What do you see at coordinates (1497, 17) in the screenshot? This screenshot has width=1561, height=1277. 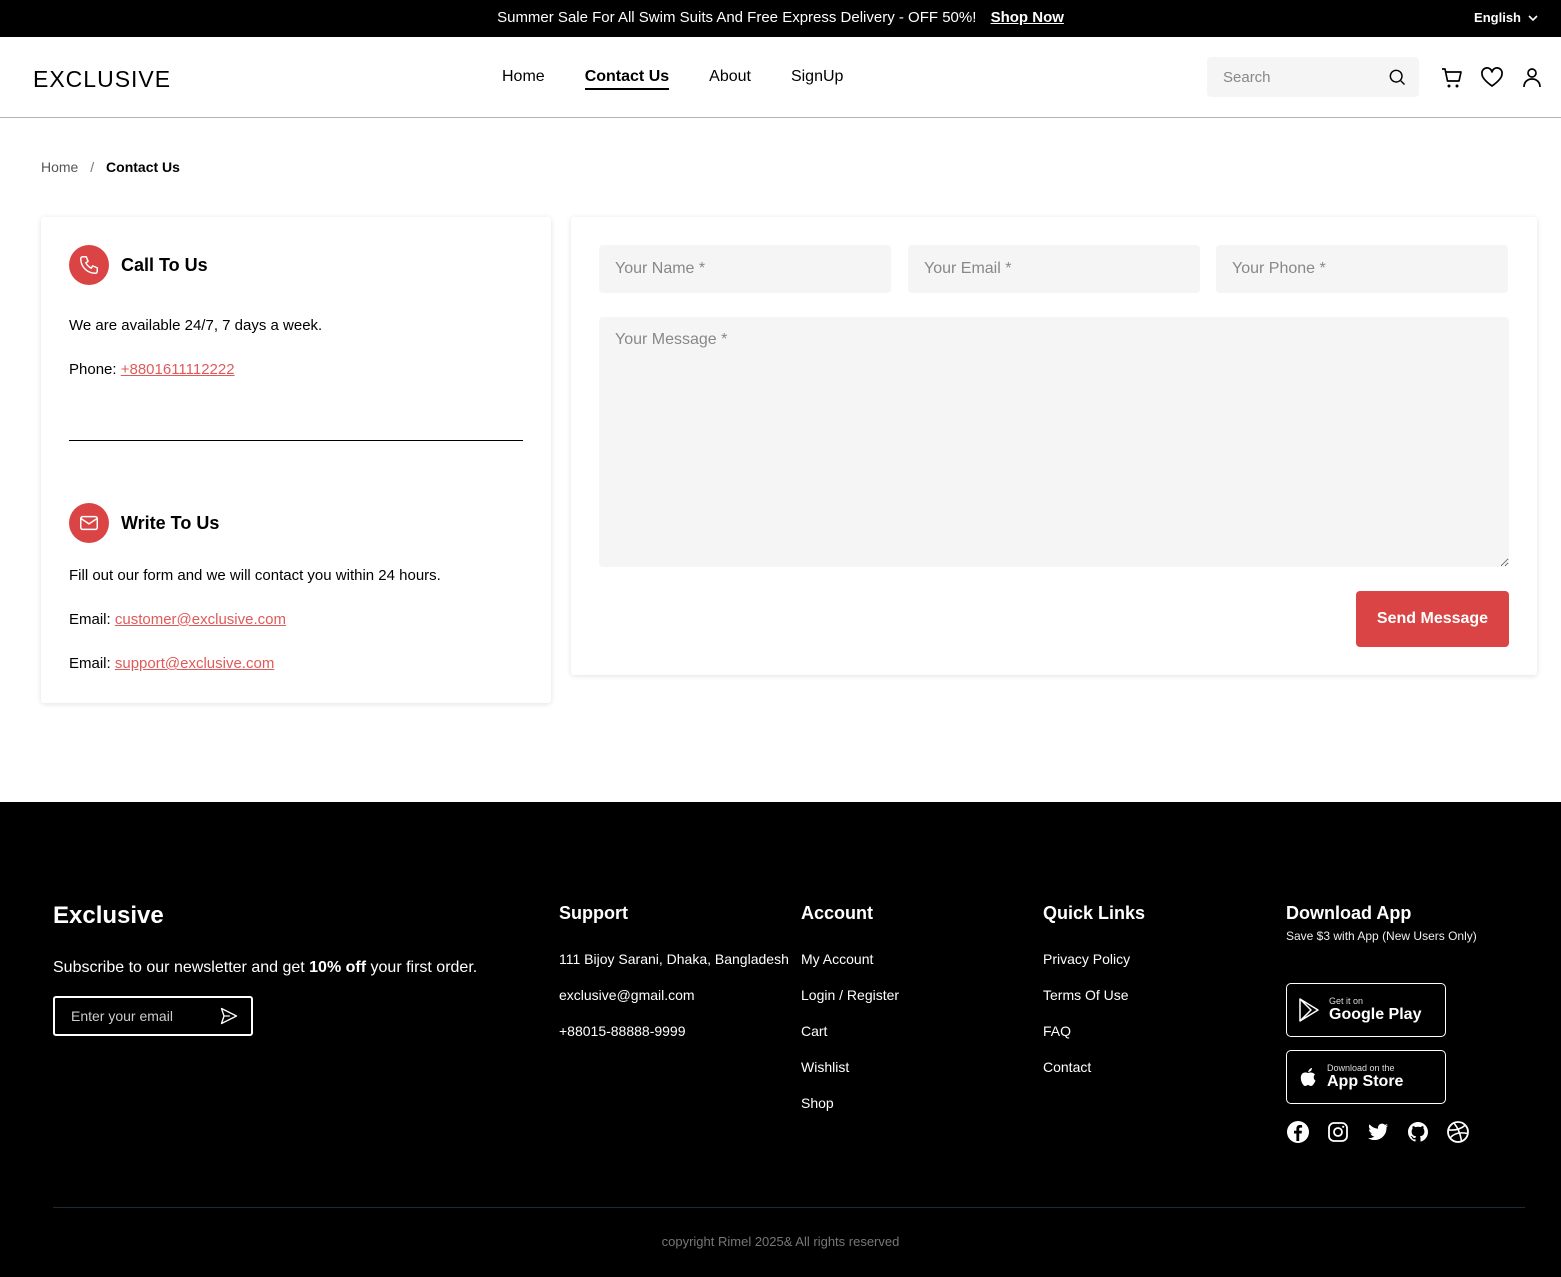 I see `language-label: English` at bounding box center [1497, 17].